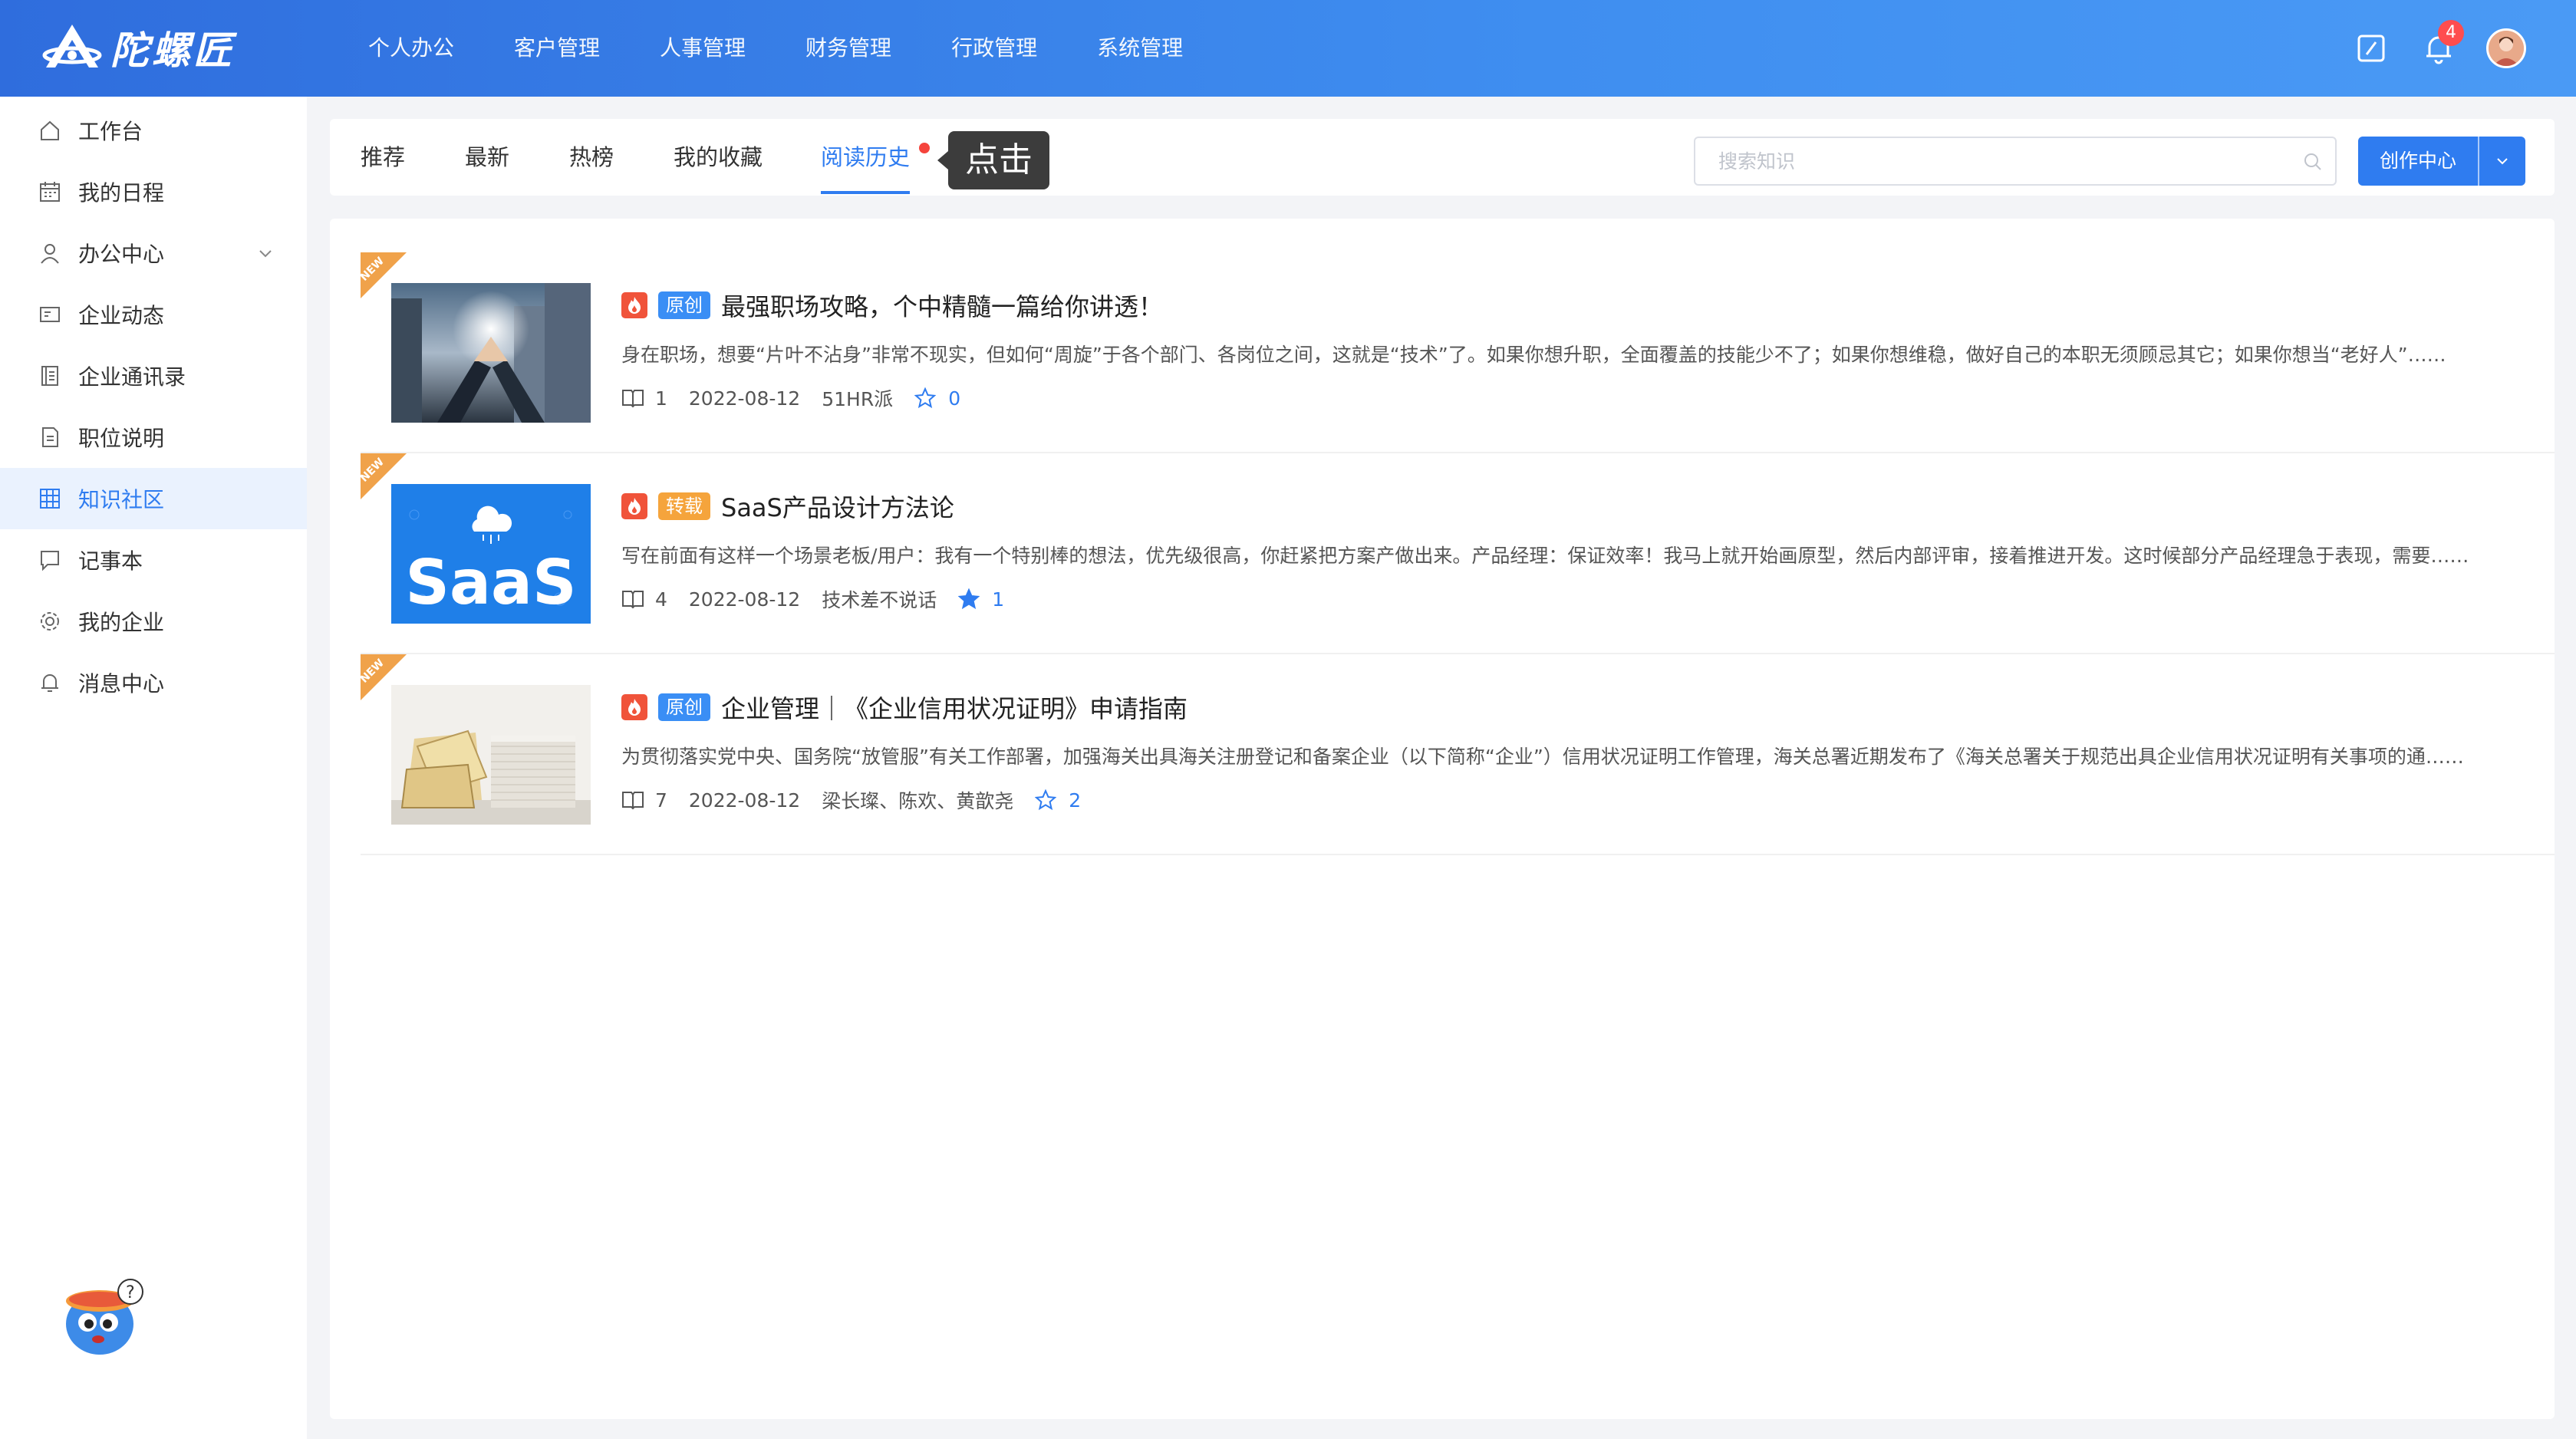 This screenshot has width=2576, height=1439. I want to click on favorite-button: 2, so click(1058, 800).